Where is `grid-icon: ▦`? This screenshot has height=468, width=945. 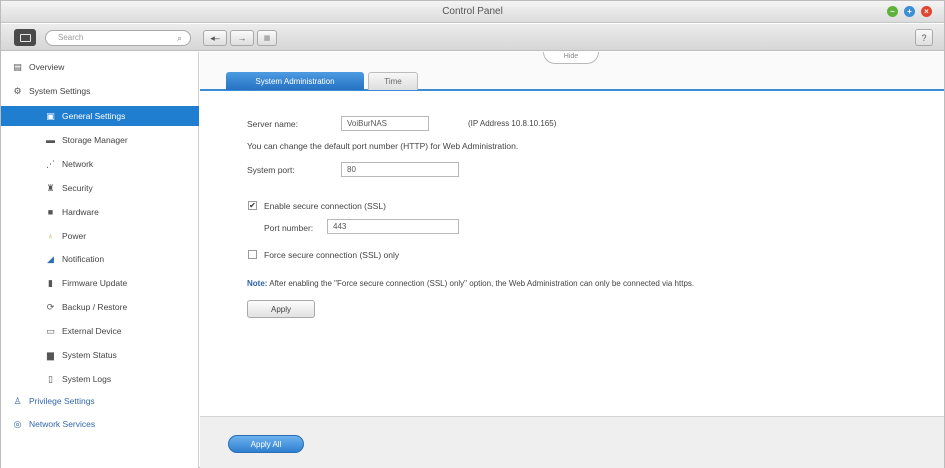 grid-icon: ▦ is located at coordinates (267, 38).